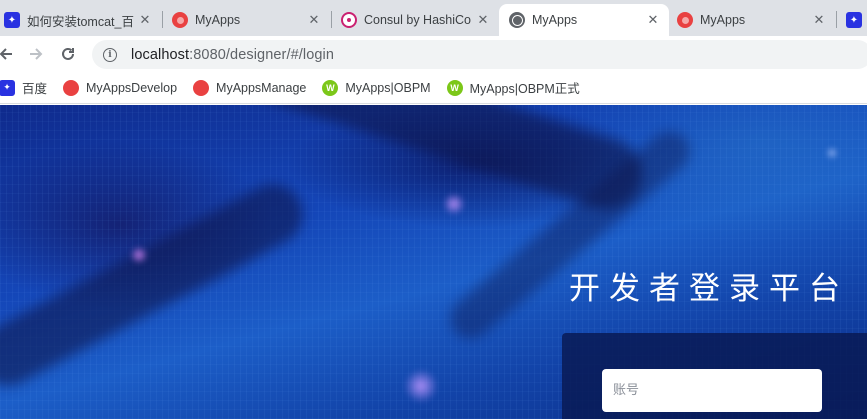 The image size is (867, 419). Describe the element at coordinates (261, 87) in the screenshot. I see `bookmark-label: MyAppsManage` at that location.